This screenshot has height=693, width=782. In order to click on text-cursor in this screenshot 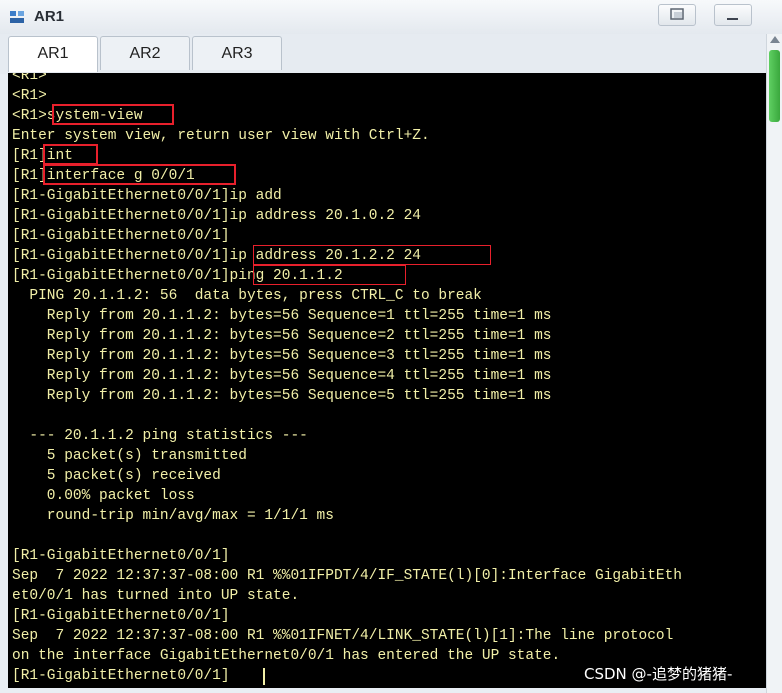, I will do `click(264, 676)`.